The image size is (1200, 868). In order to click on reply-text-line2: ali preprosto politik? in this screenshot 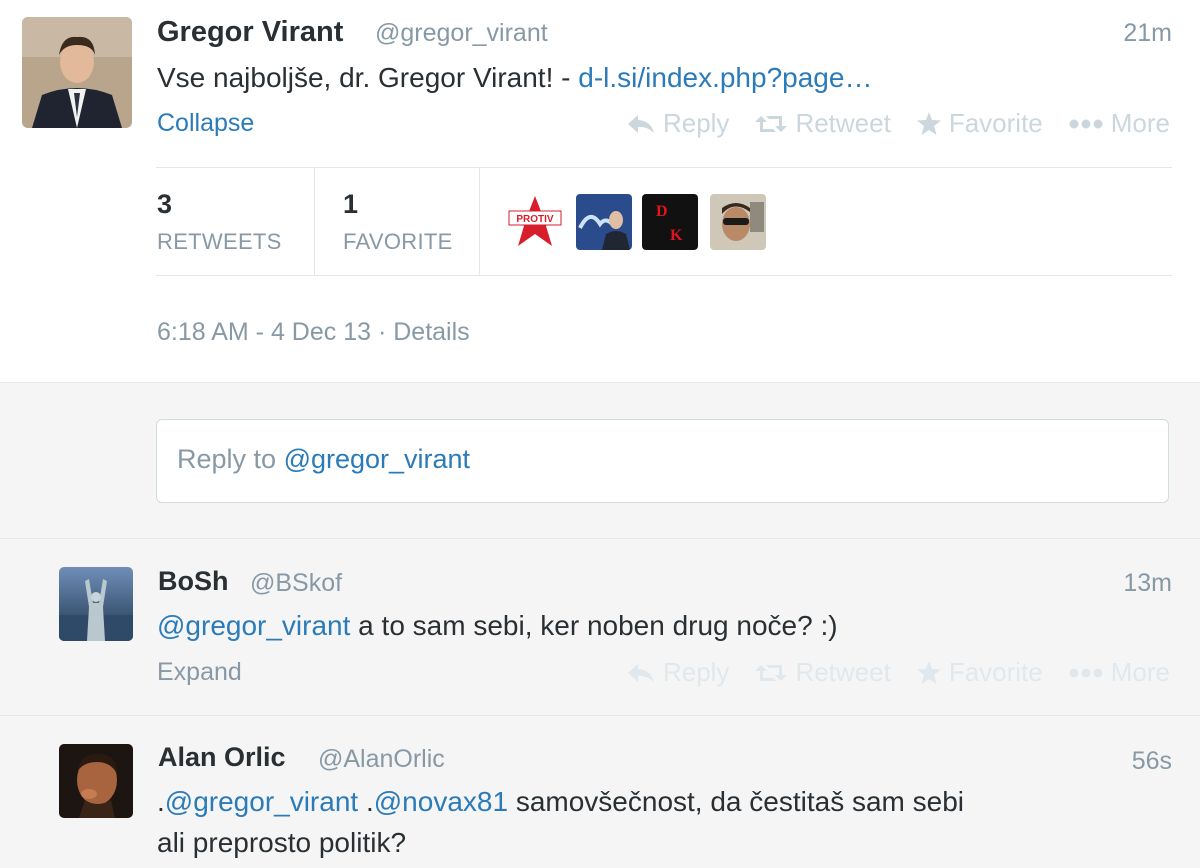, I will do `click(281, 843)`.